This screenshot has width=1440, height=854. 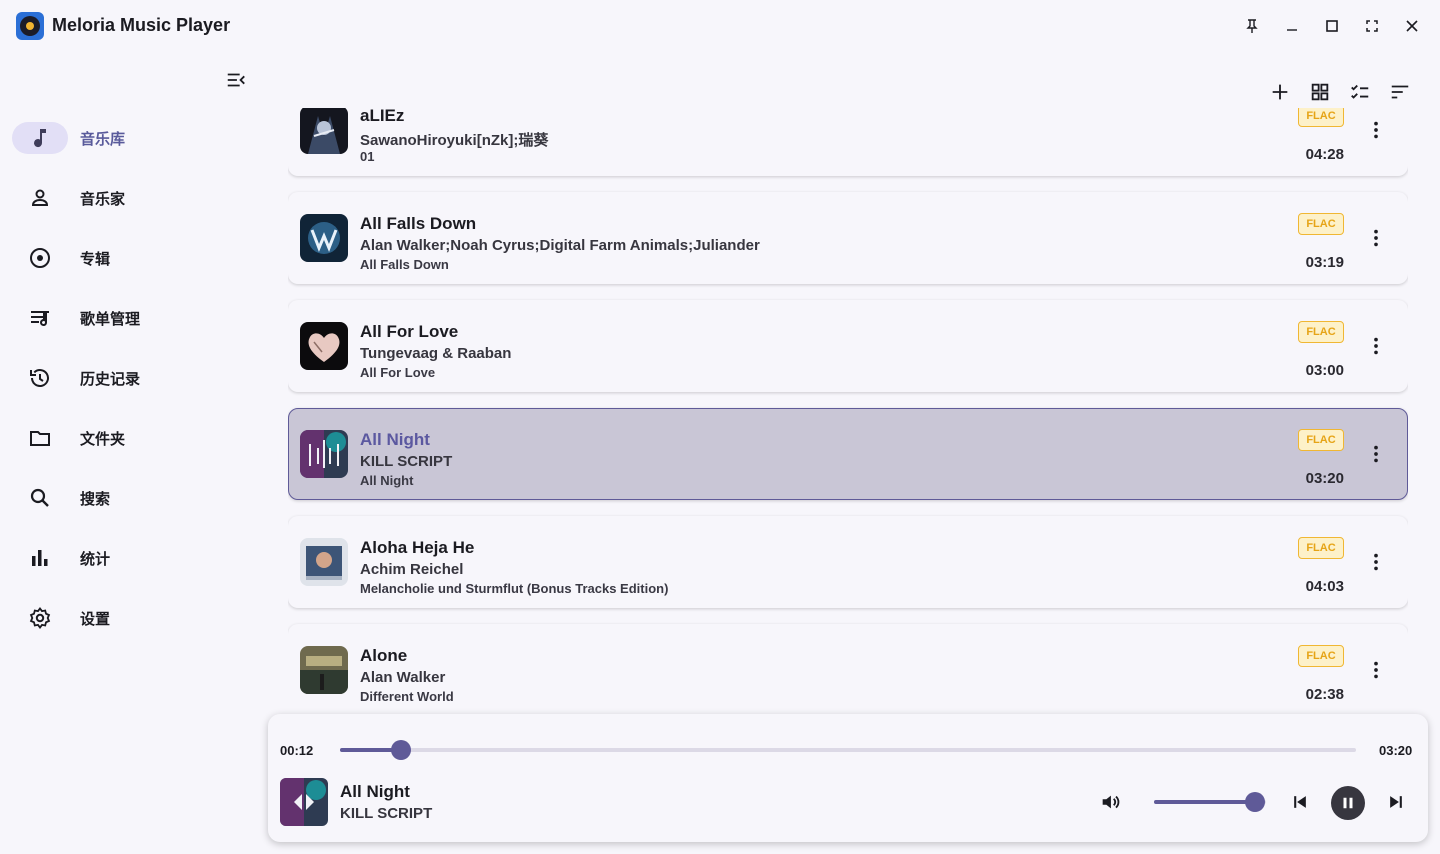 What do you see at coordinates (40, 138) in the screenshot?
I see `music-note-icon` at bounding box center [40, 138].